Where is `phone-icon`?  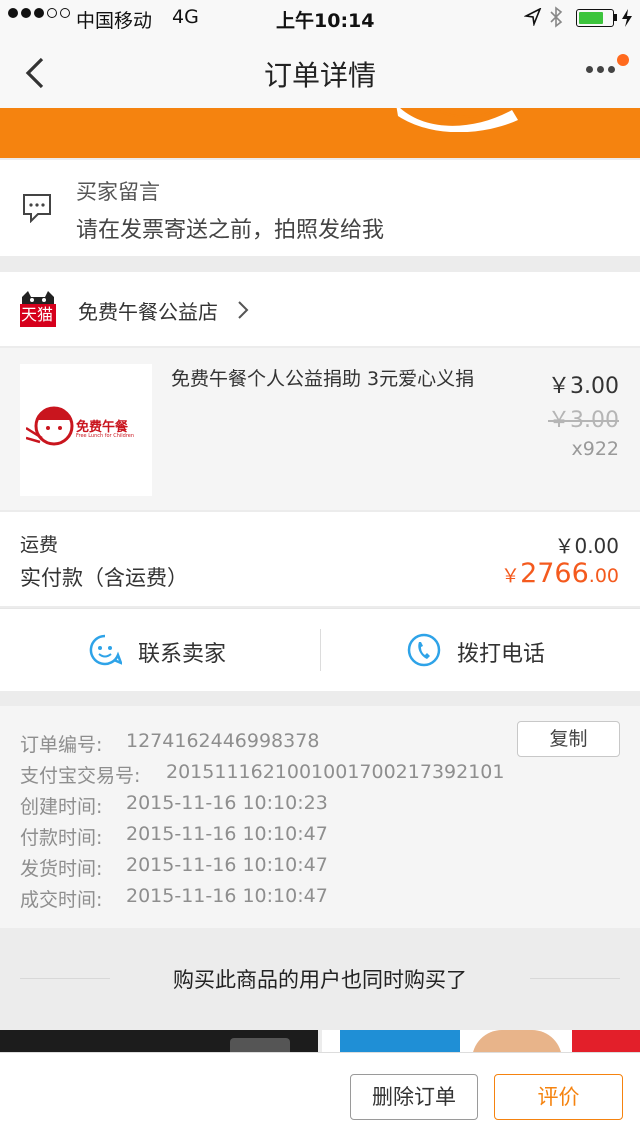
phone-icon is located at coordinates (424, 650).